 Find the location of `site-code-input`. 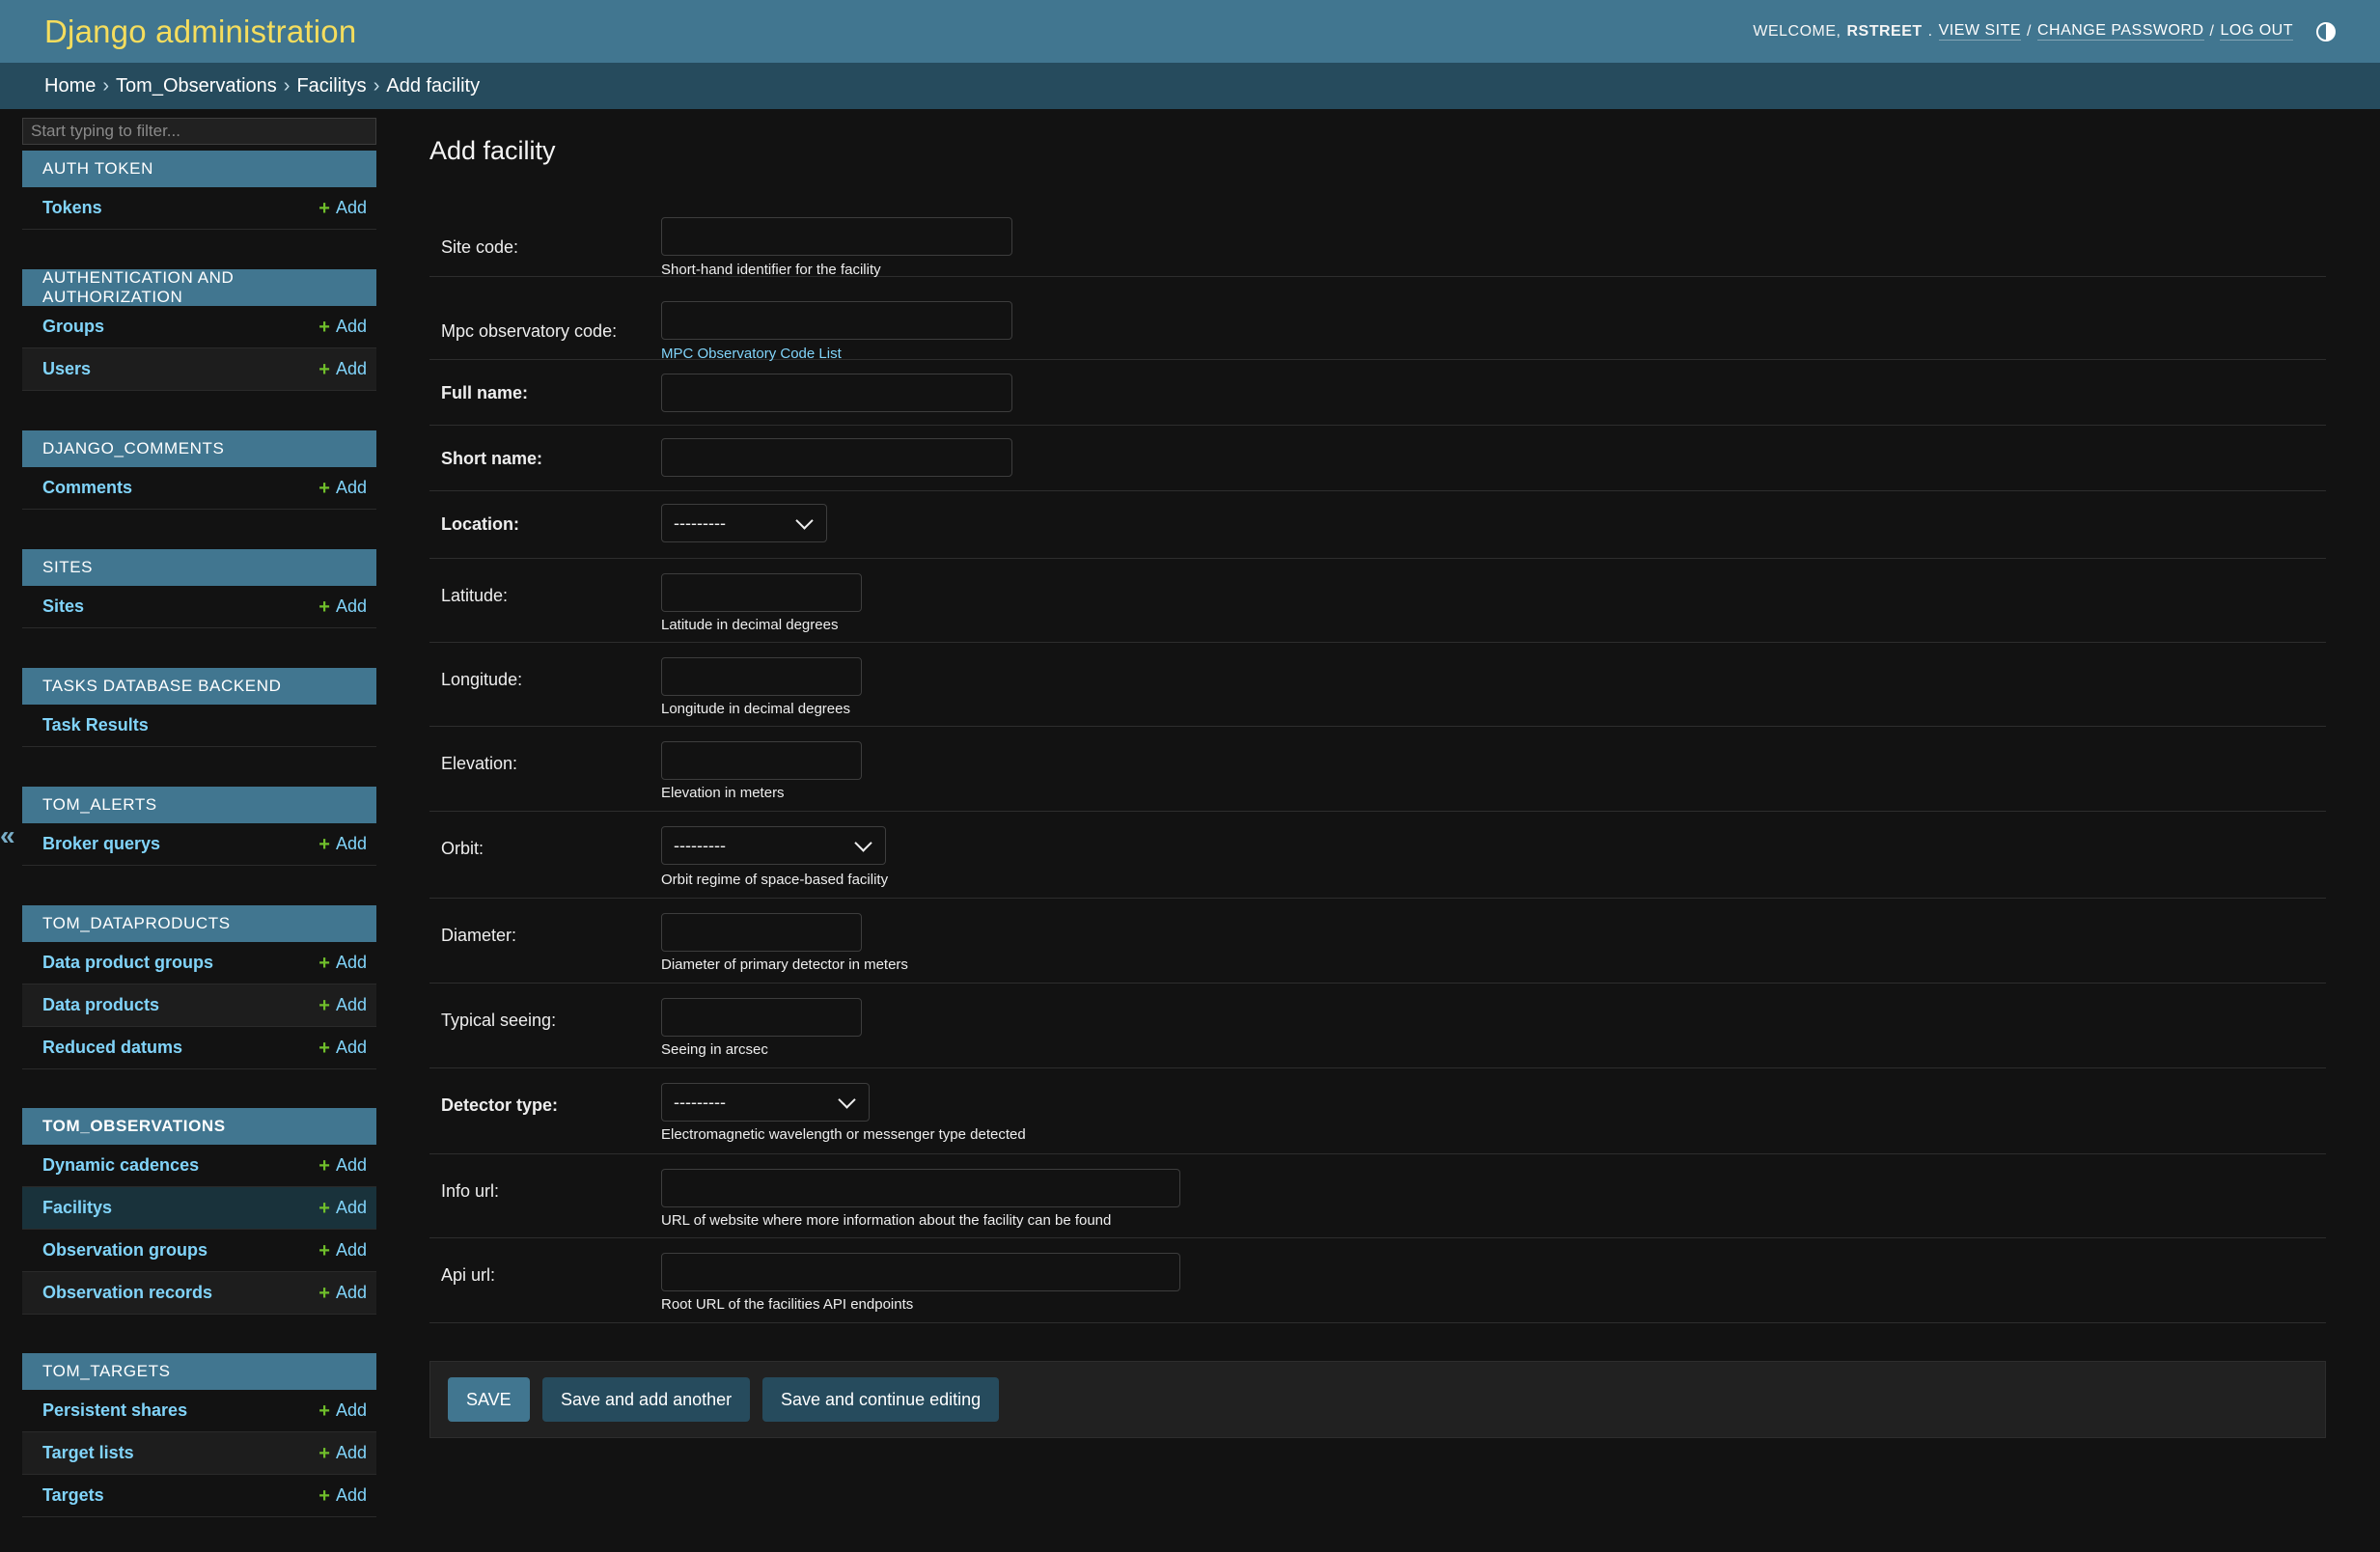

site-code-input is located at coordinates (837, 237).